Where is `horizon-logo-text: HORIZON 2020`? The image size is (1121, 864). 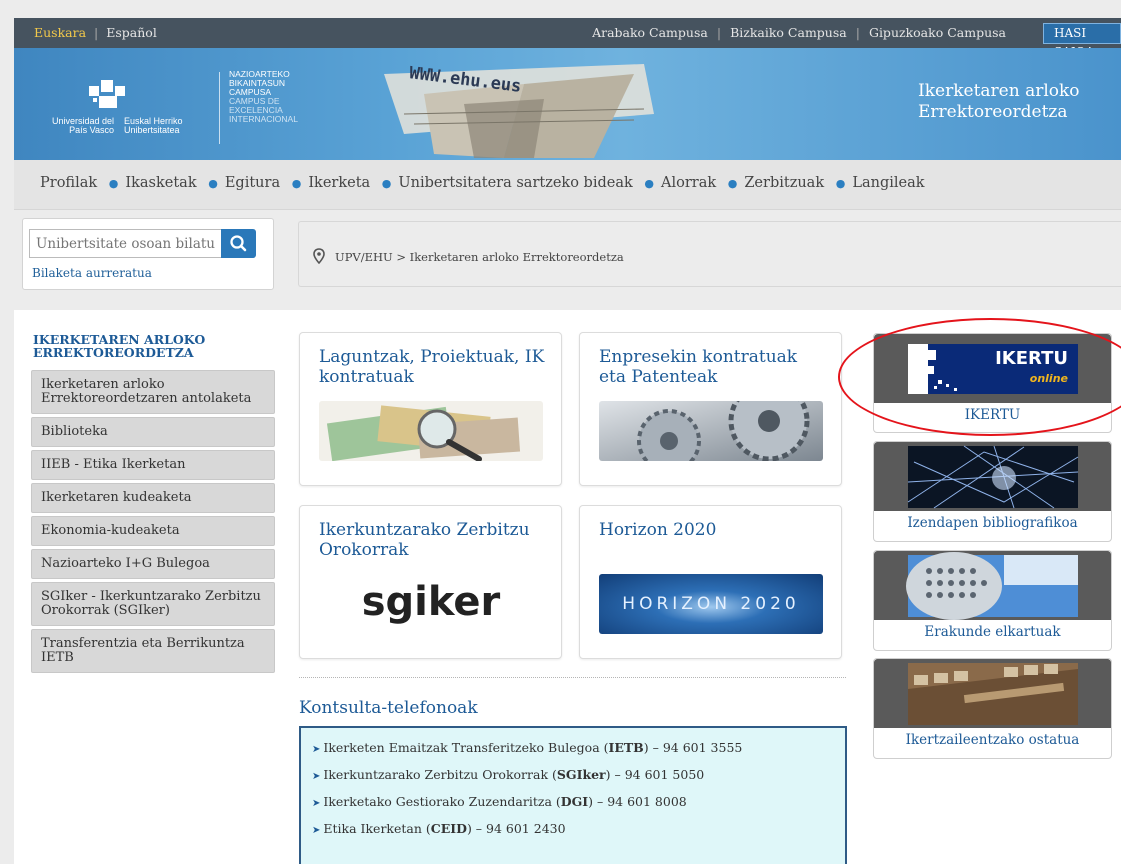
horizon-logo-text: HORIZON 2020 is located at coordinates (711, 604).